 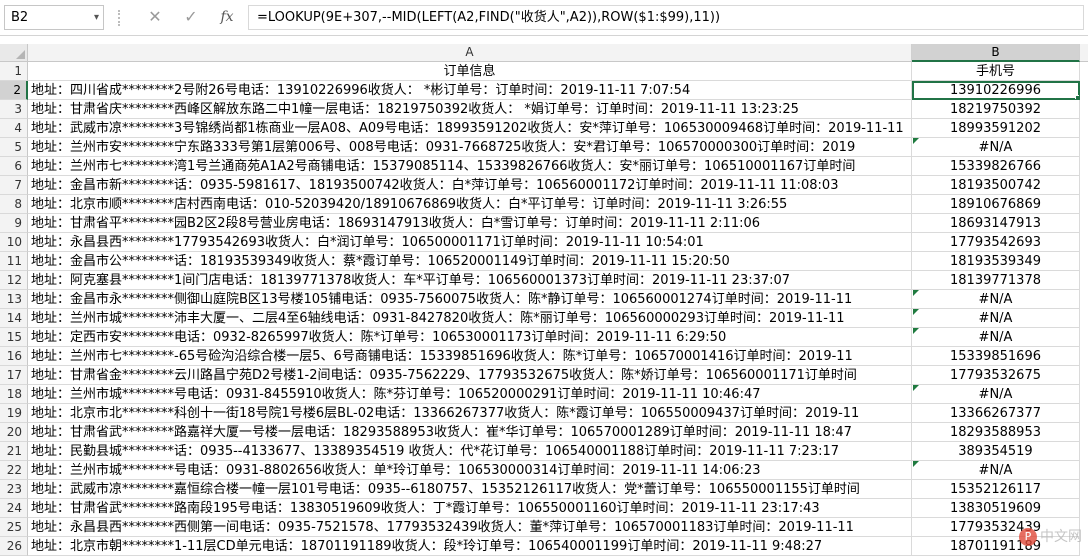 I want to click on row-header: 11, so click(x=14, y=261).